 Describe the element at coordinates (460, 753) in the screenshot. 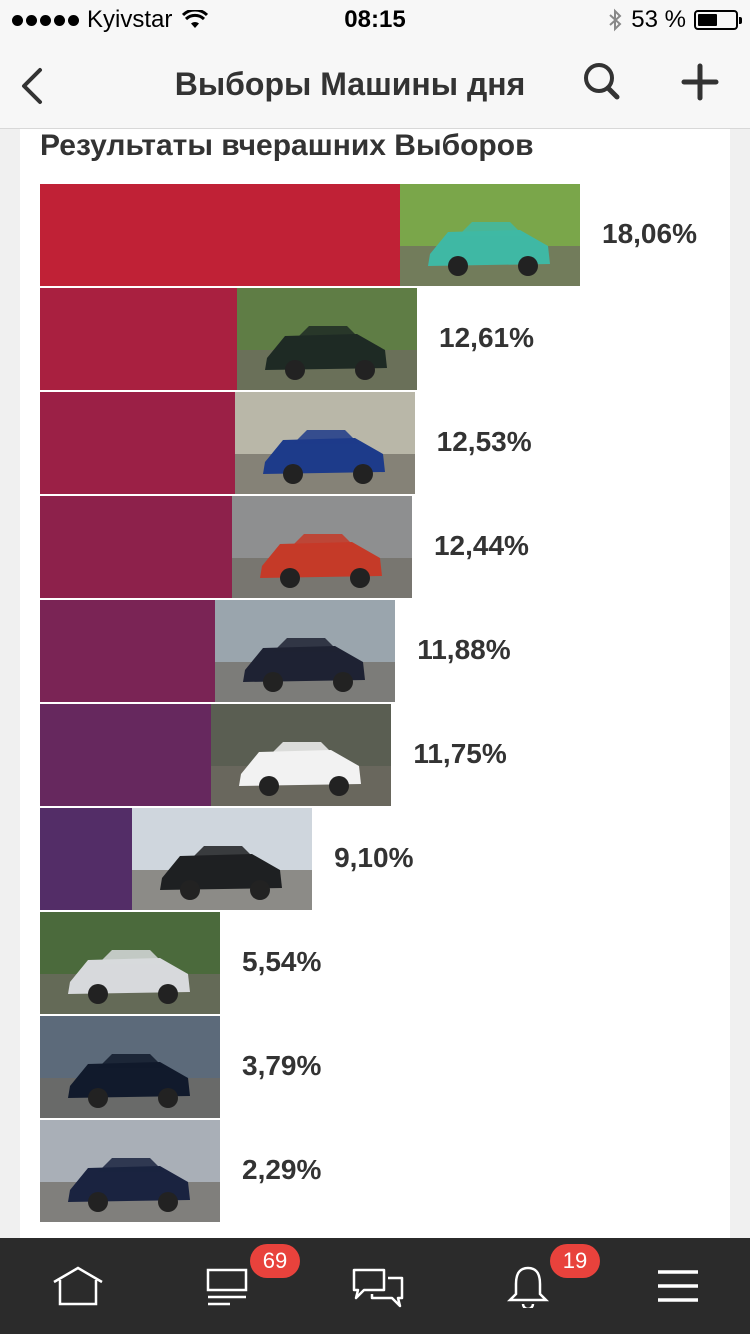

I see `result-percent: 11,75%` at that location.